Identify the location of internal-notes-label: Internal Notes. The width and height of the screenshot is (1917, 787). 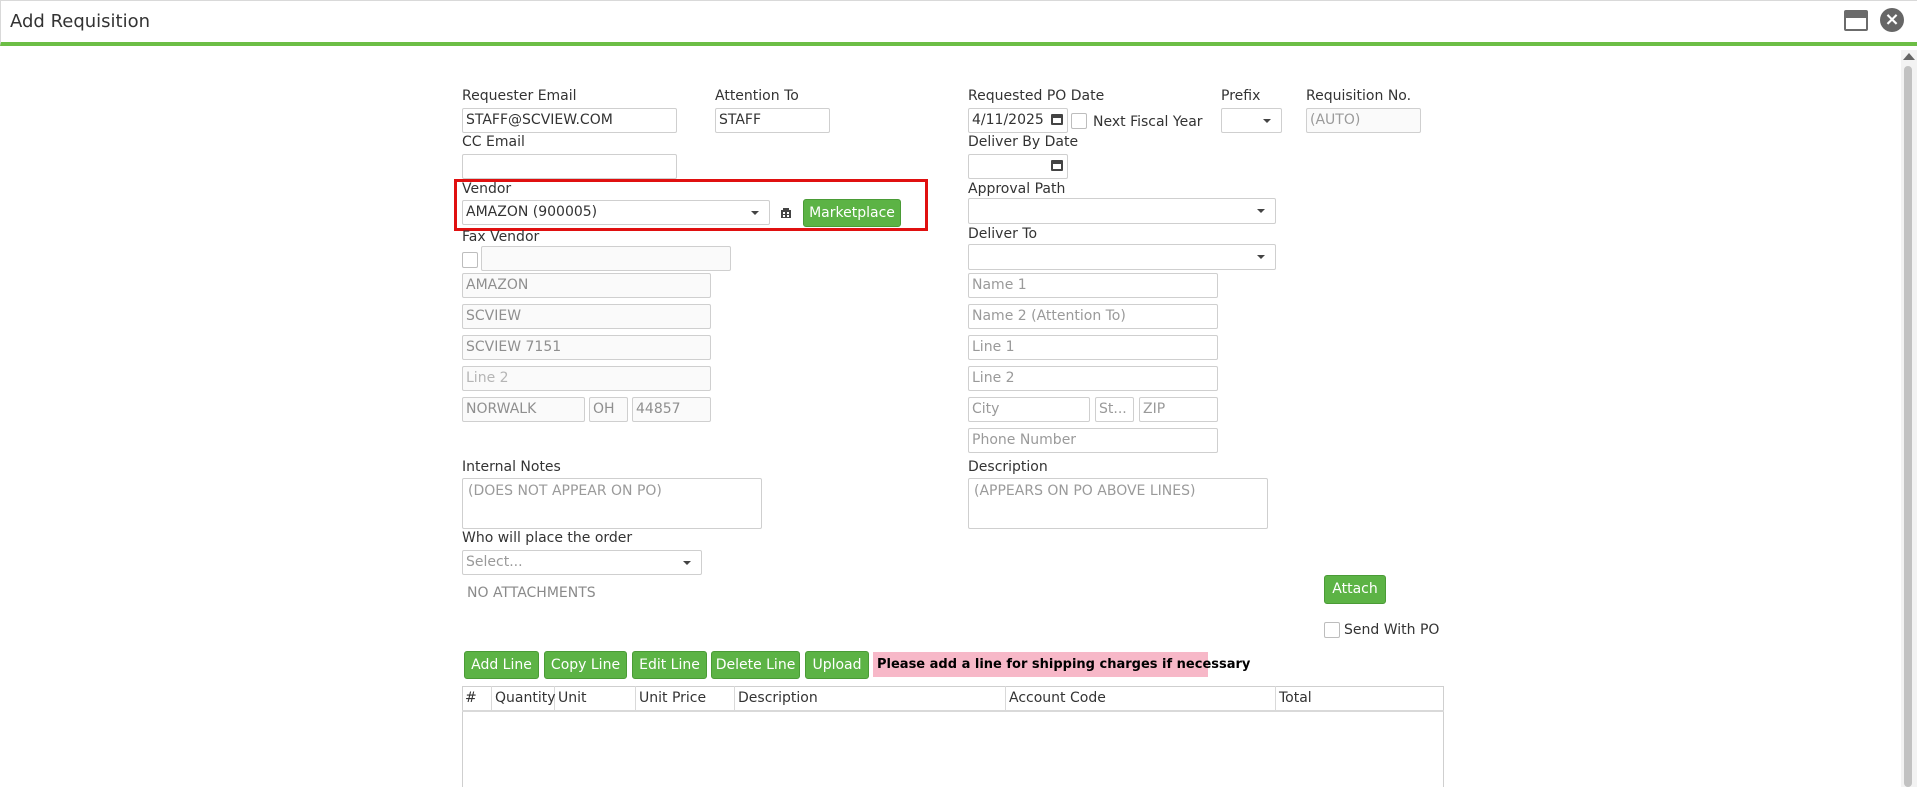
(511, 467).